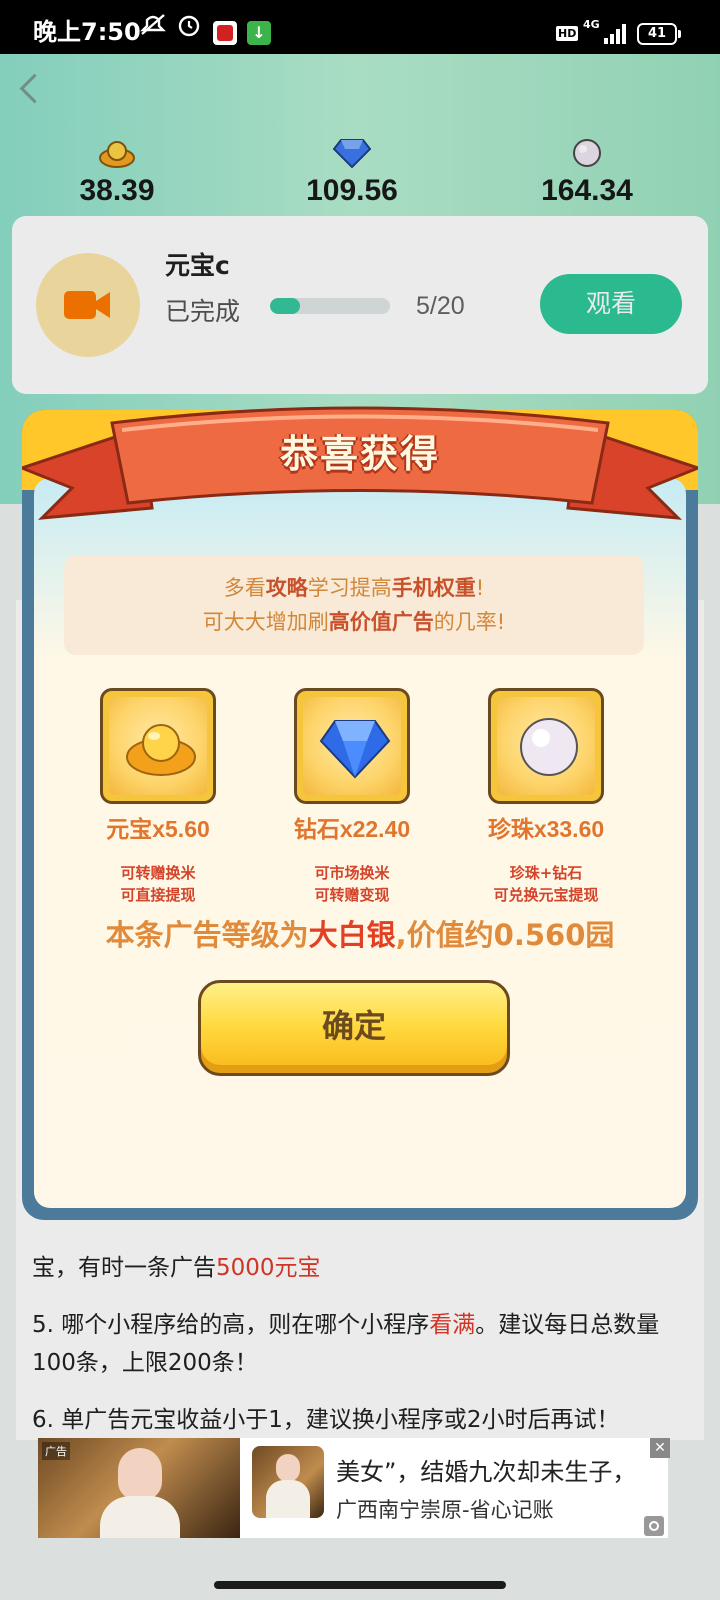 Image resolution: width=720 pixels, height=1600 pixels. What do you see at coordinates (567, 33) in the screenshot?
I see `hd-icon: HD` at bounding box center [567, 33].